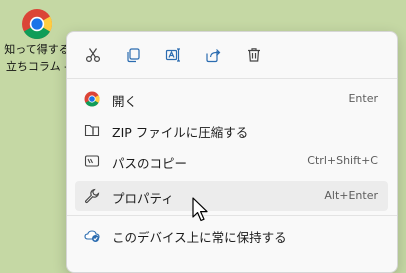 The height and width of the screenshot is (273, 406). Describe the element at coordinates (231, 161) in the screenshot. I see `menu-item-copy-path: パスのコピー Ctrl+Shift+C` at that location.